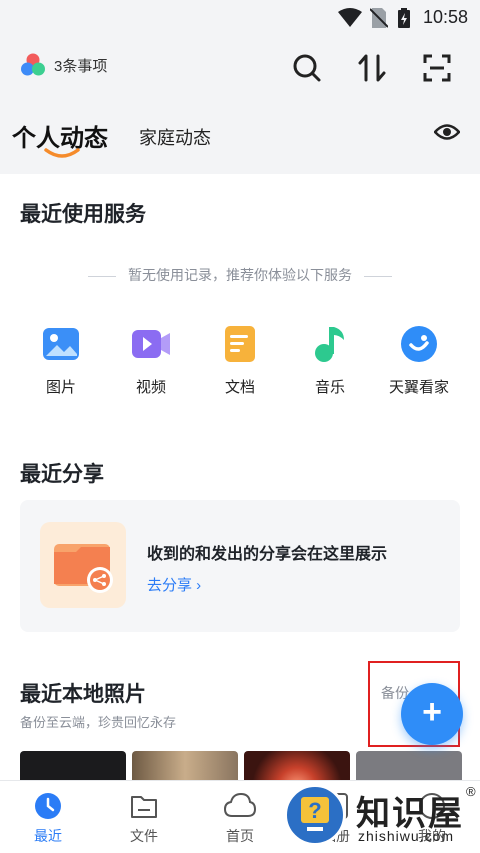  What do you see at coordinates (240, 566) in the screenshot?
I see `share-empty-card: 收到的和发出的分享会在这里展示 去分享 ›` at bounding box center [240, 566].